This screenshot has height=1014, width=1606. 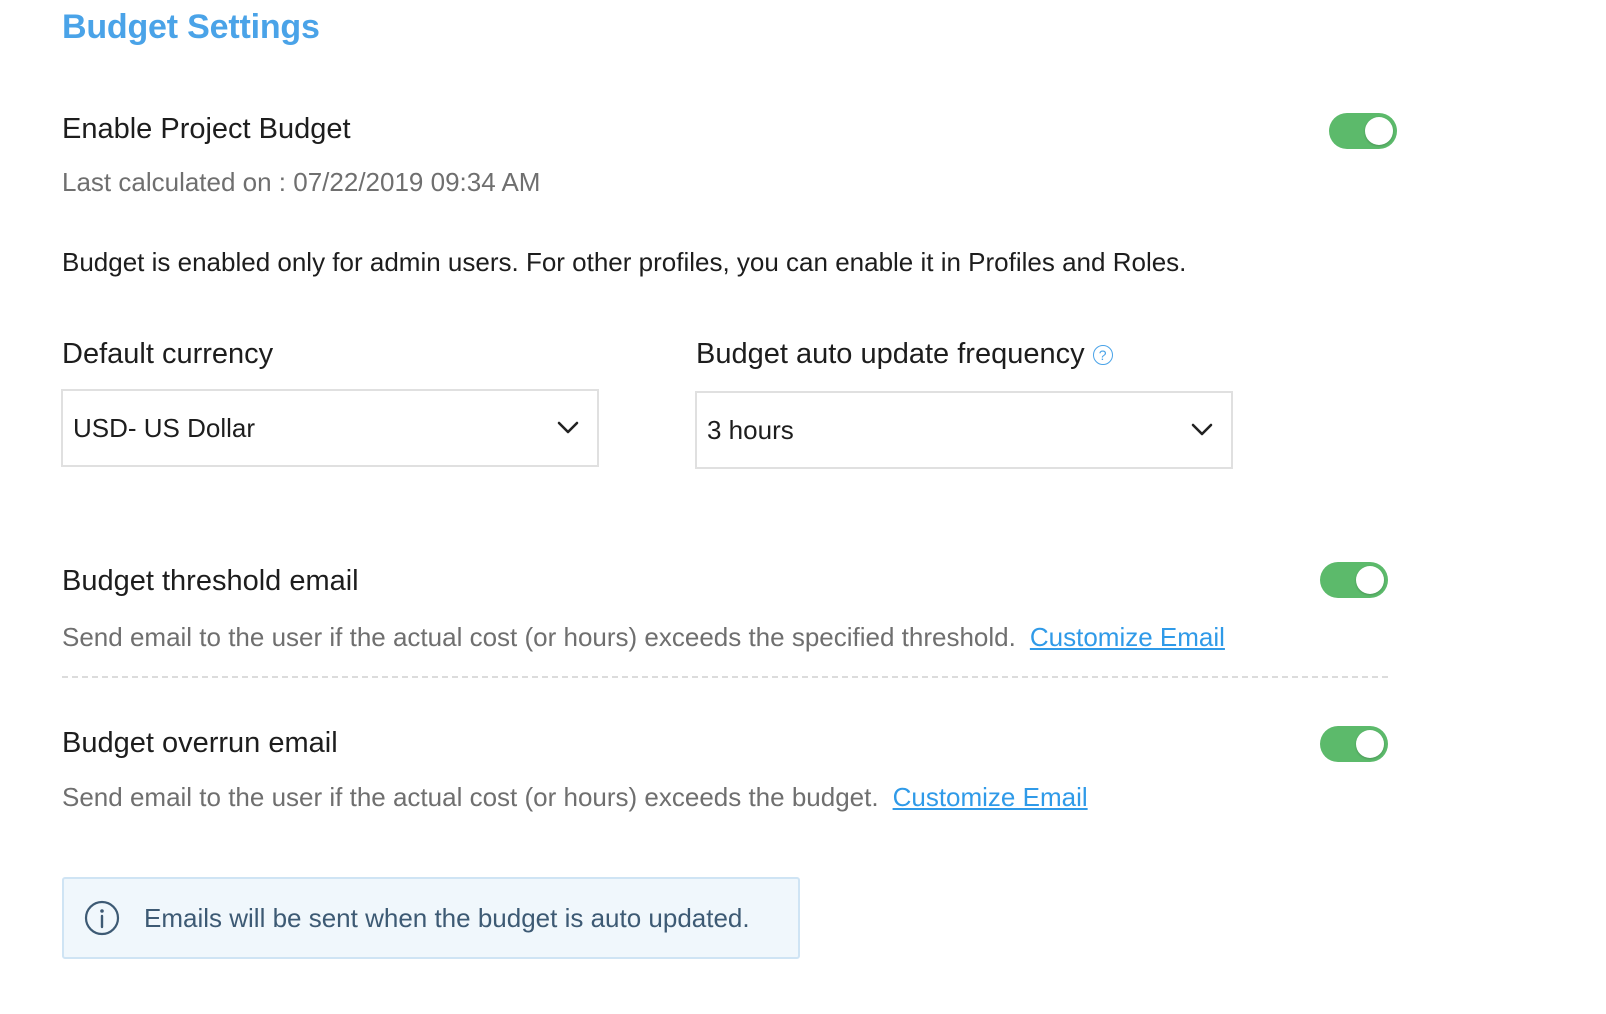 What do you see at coordinates (102, 918) in the screenshot?
I see `info-circle-icon` at bounding box center [102, 918].